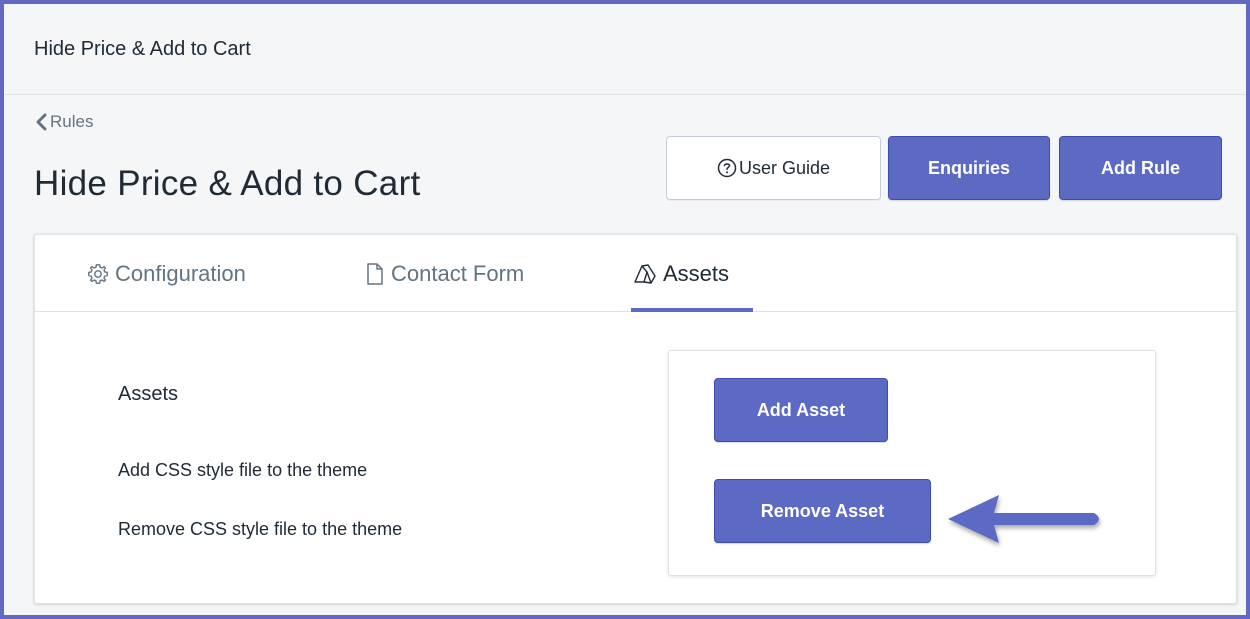  I want to click on top-bar: Hide Price & Add to Cart, so click(625, 49).